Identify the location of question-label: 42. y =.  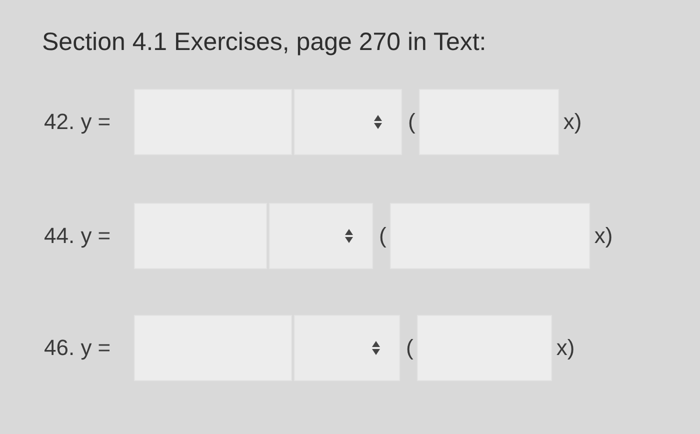
(77, 122).